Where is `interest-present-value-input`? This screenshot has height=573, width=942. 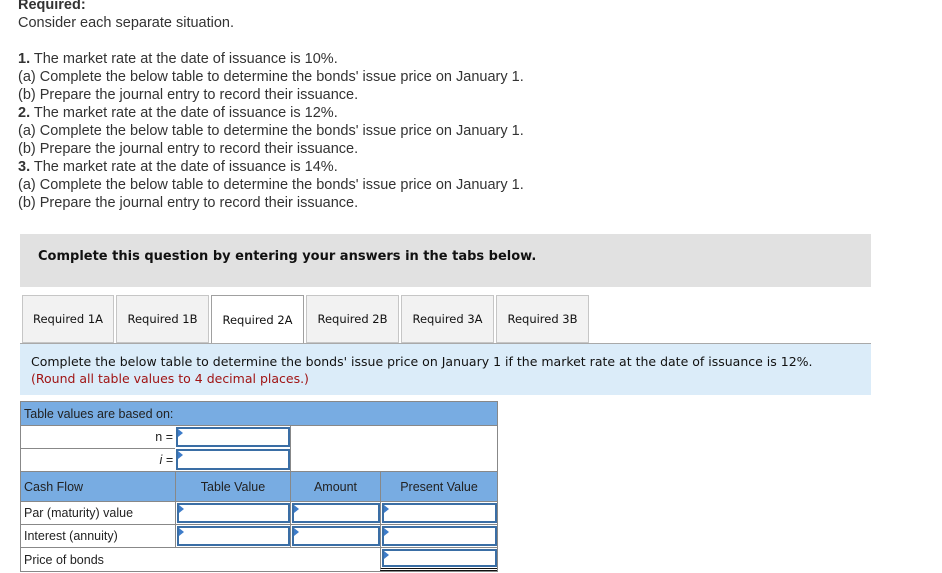
interest-present-value-input is located at coordinates (439, 536).